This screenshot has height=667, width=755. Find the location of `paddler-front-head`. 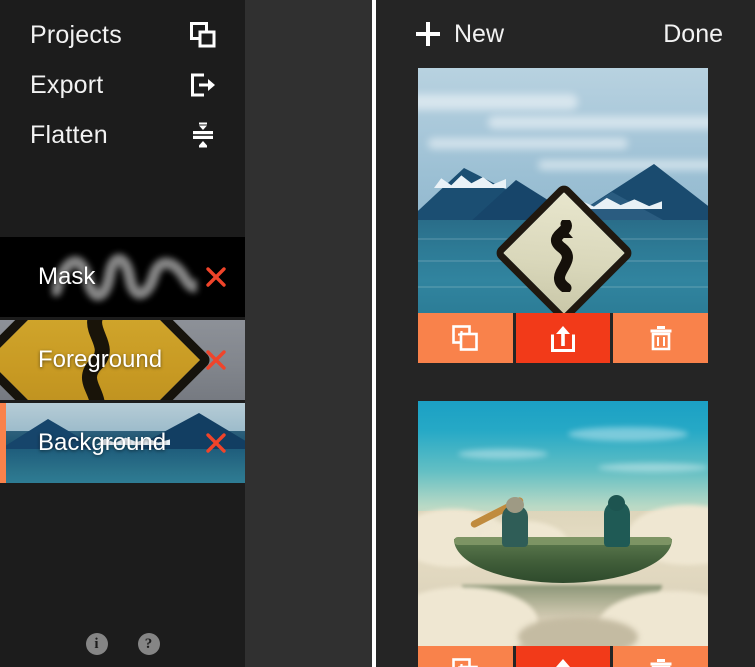

paddler-front-head is located at coordinates (515, 505).